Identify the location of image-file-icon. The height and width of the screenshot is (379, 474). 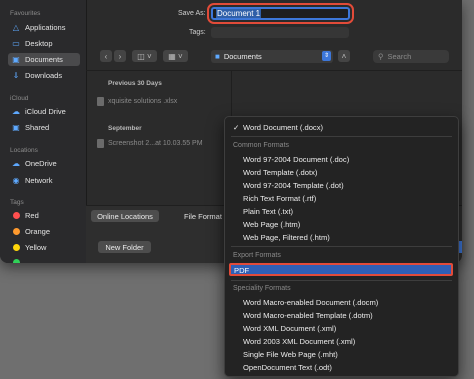
(100, 143).